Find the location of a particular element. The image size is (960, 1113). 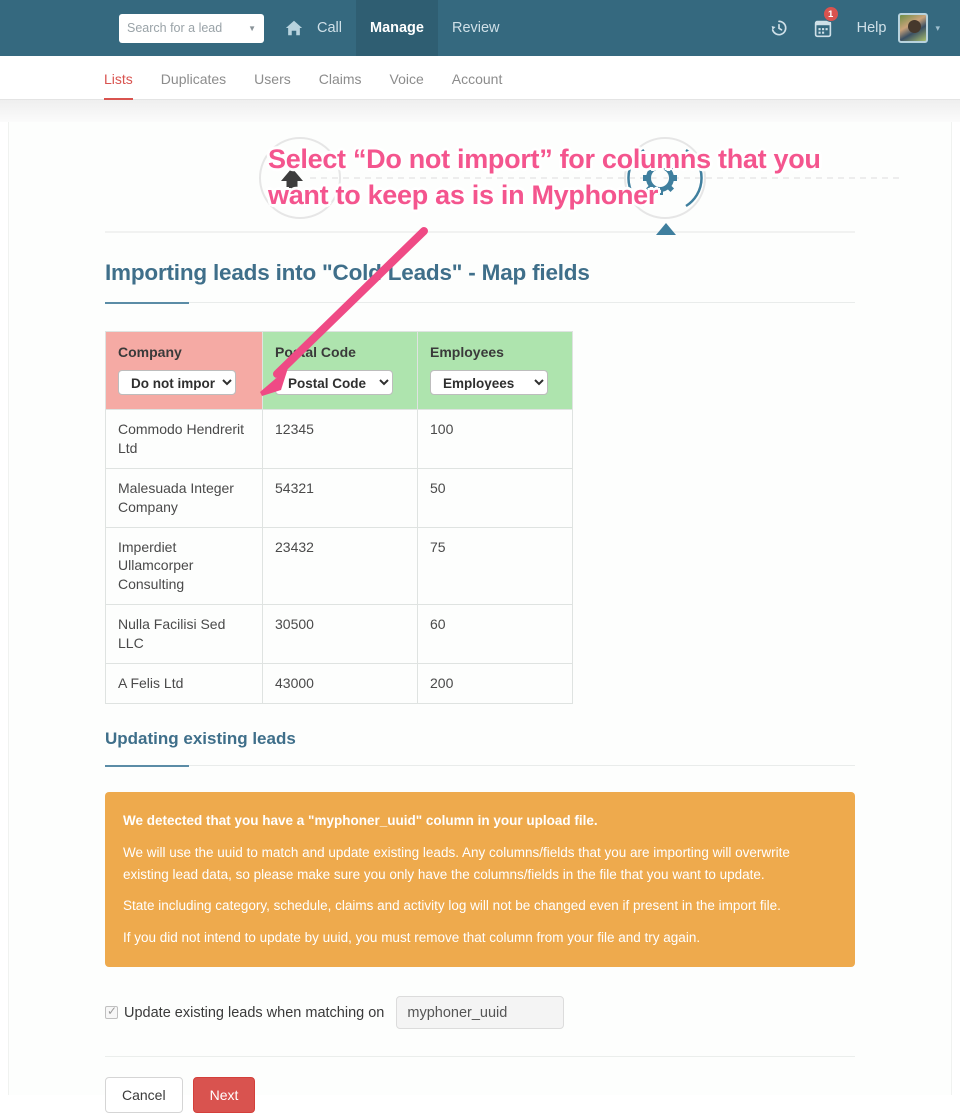

home-icon is located at coordinates (294, 28).